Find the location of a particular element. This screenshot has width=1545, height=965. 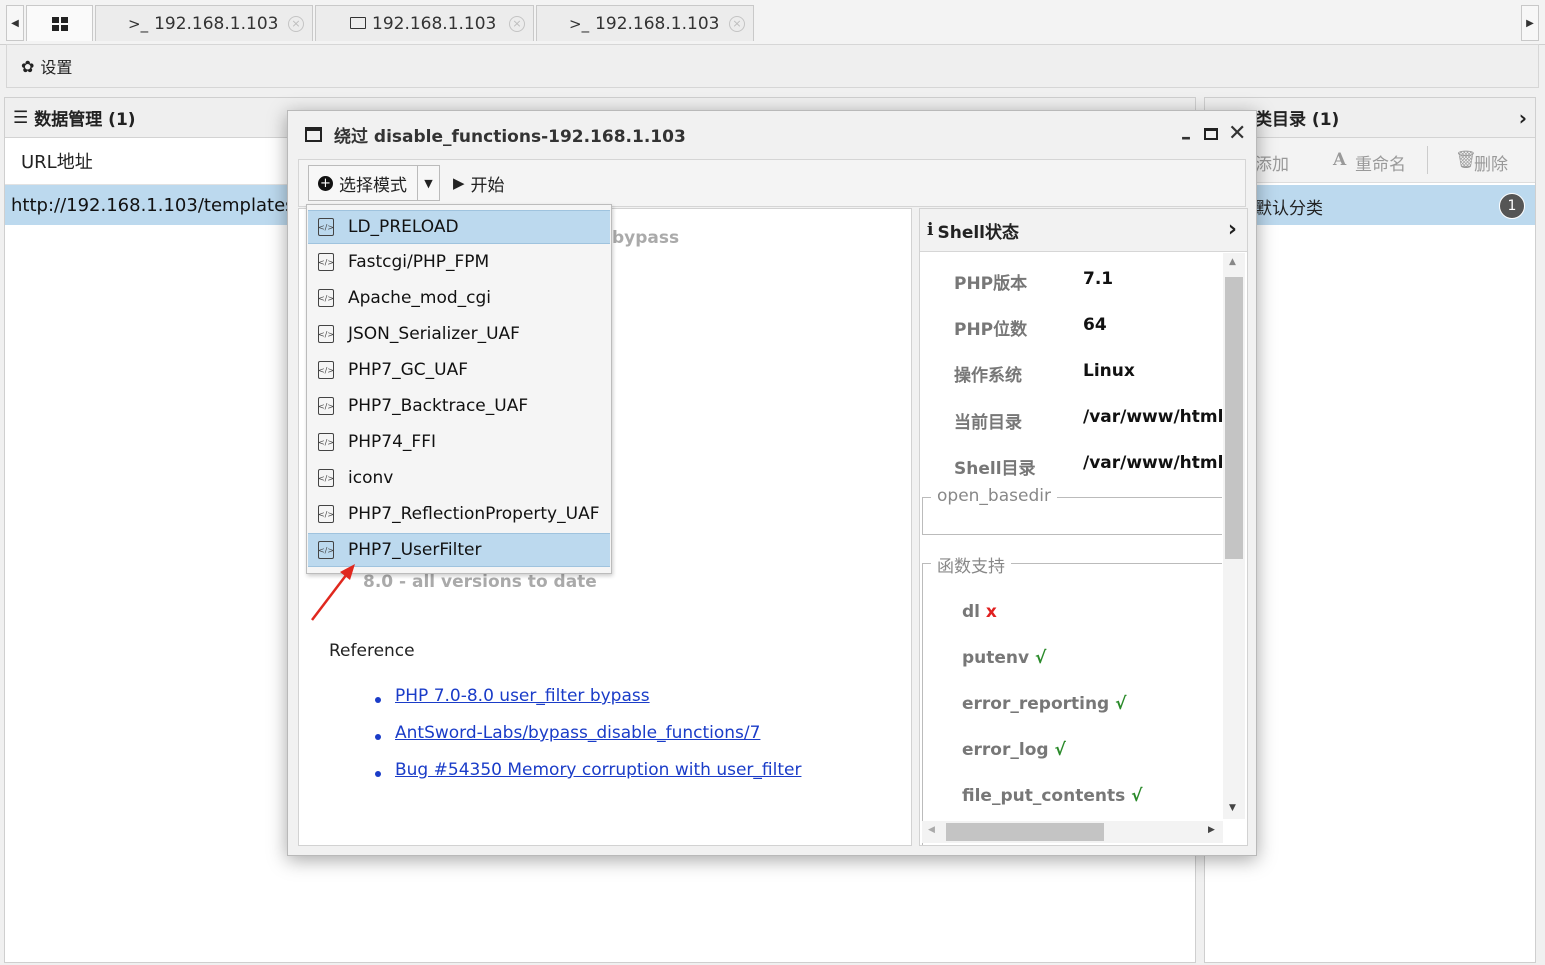

scroll-left-arrow: ◀ is located at coordinates (931, 830).